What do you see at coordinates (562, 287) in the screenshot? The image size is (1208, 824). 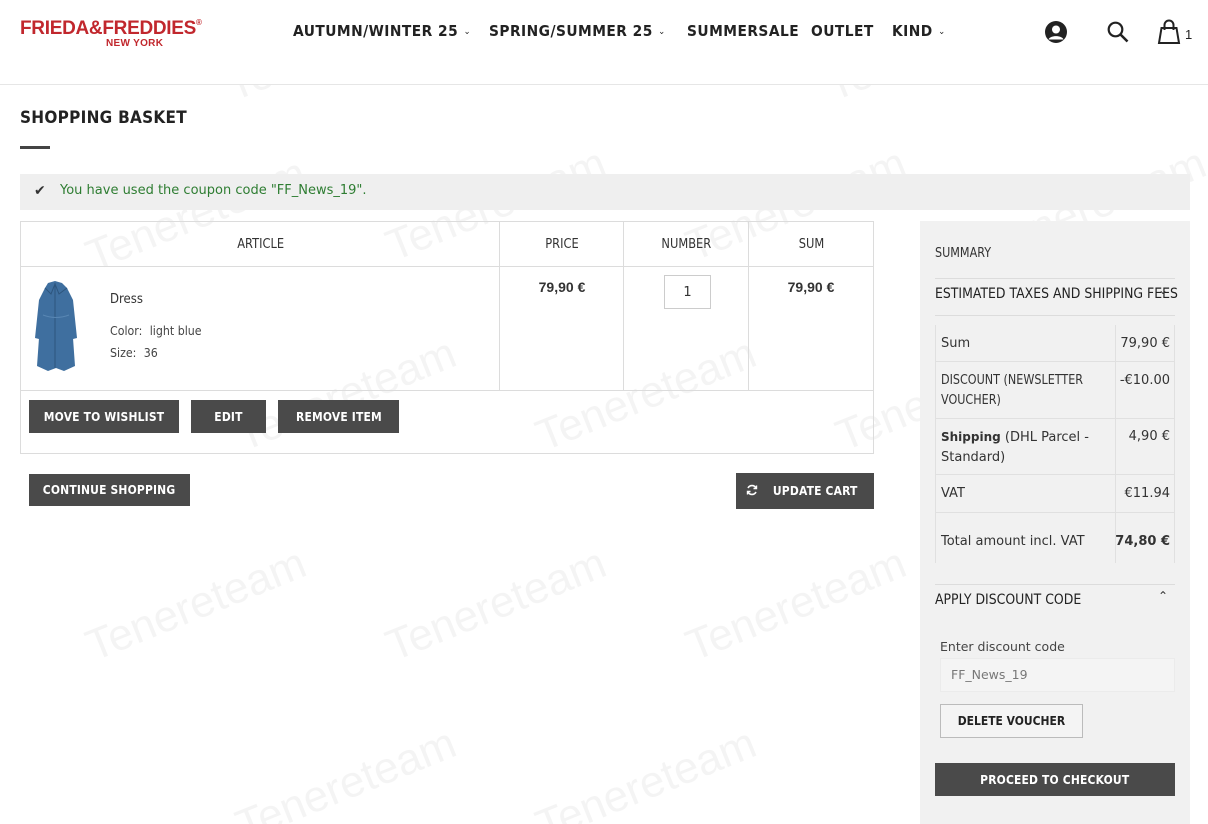 I see `item-price: 79,90 €` at bounding box center [562, 287].